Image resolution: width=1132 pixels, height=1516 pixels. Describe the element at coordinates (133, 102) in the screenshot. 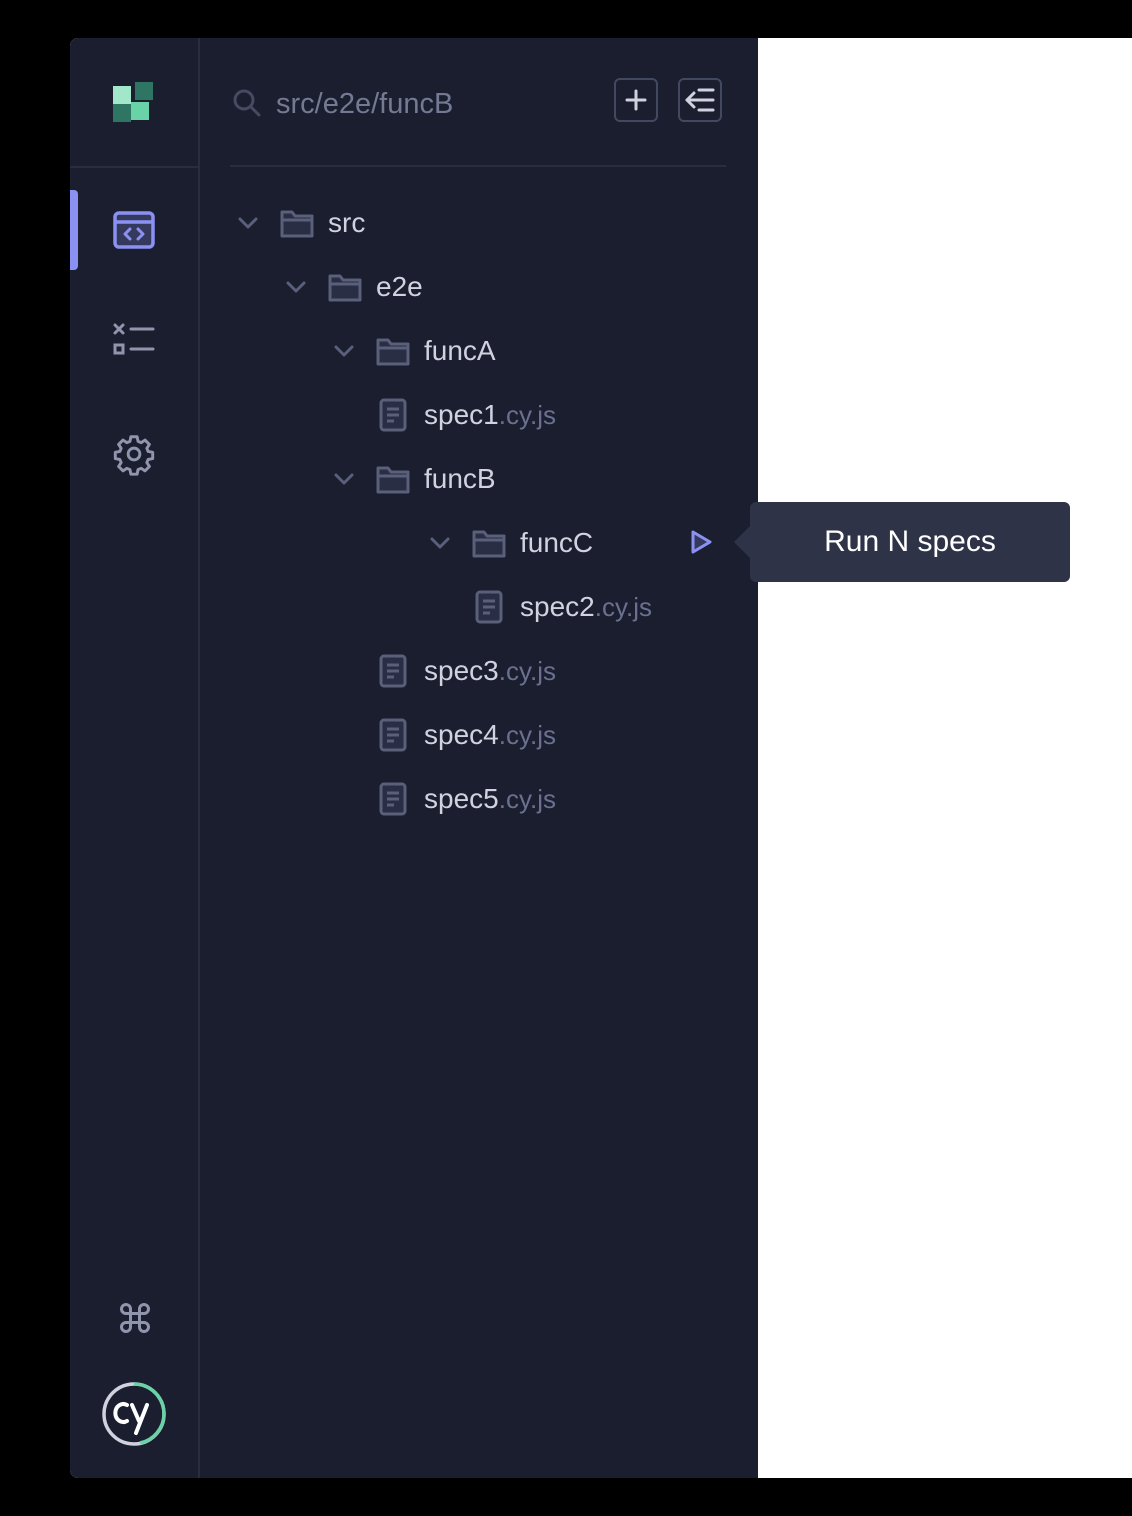

I see `cypress-app-logo` at that location.